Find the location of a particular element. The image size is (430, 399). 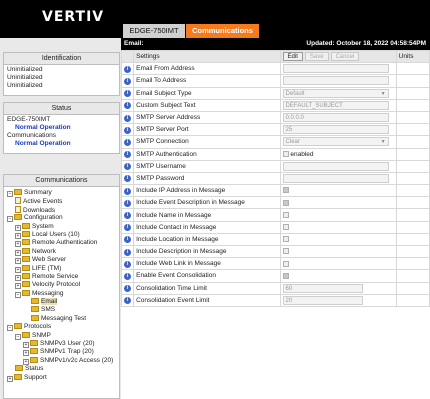

tree-item-downloads: Downloads is located at coordinates (61, 209).